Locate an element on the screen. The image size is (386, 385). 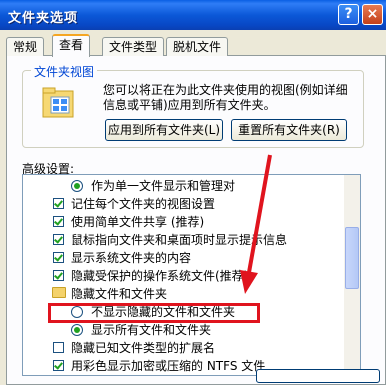
restore-defaults-button is located at coordinates (318, 376).